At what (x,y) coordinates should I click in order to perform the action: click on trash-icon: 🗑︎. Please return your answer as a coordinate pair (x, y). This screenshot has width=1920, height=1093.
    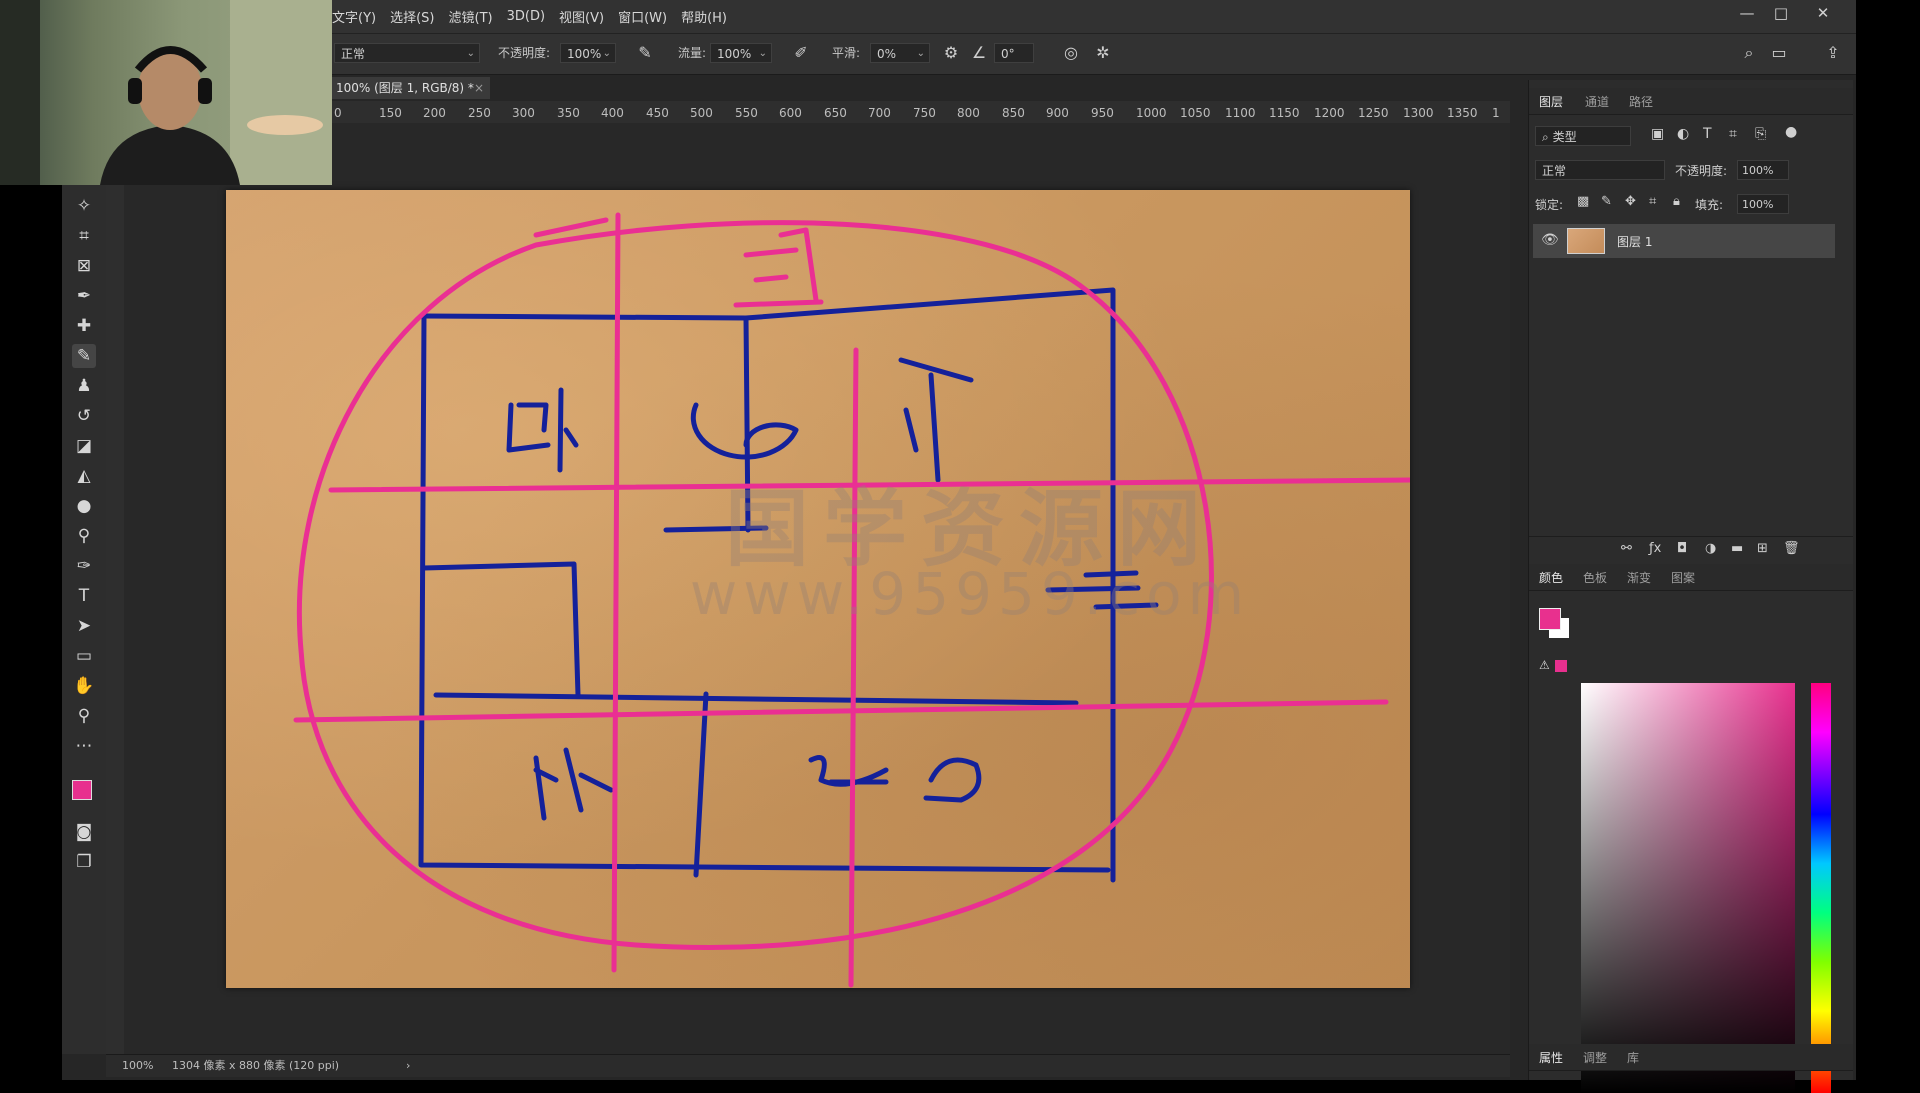
    Looking at the image, I should click on (1791, 548).